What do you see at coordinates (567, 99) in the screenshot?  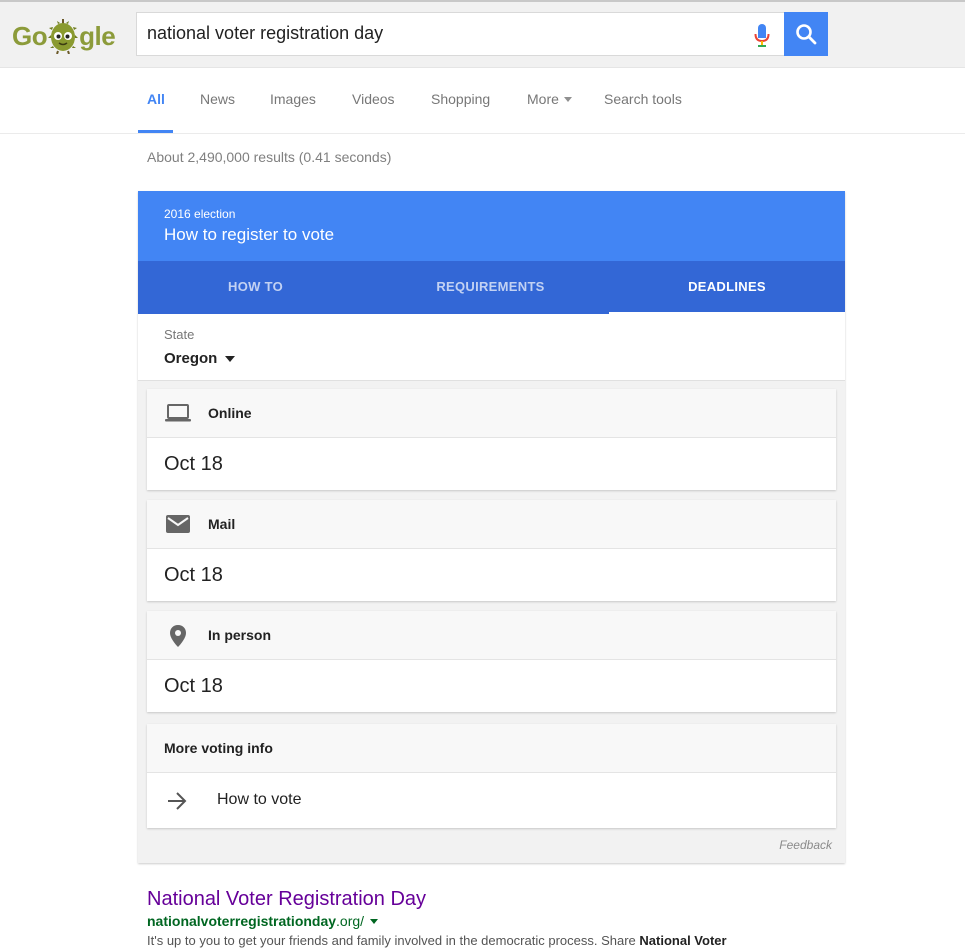 I see `chevron-down-icon` at bounding box center [567, 99].